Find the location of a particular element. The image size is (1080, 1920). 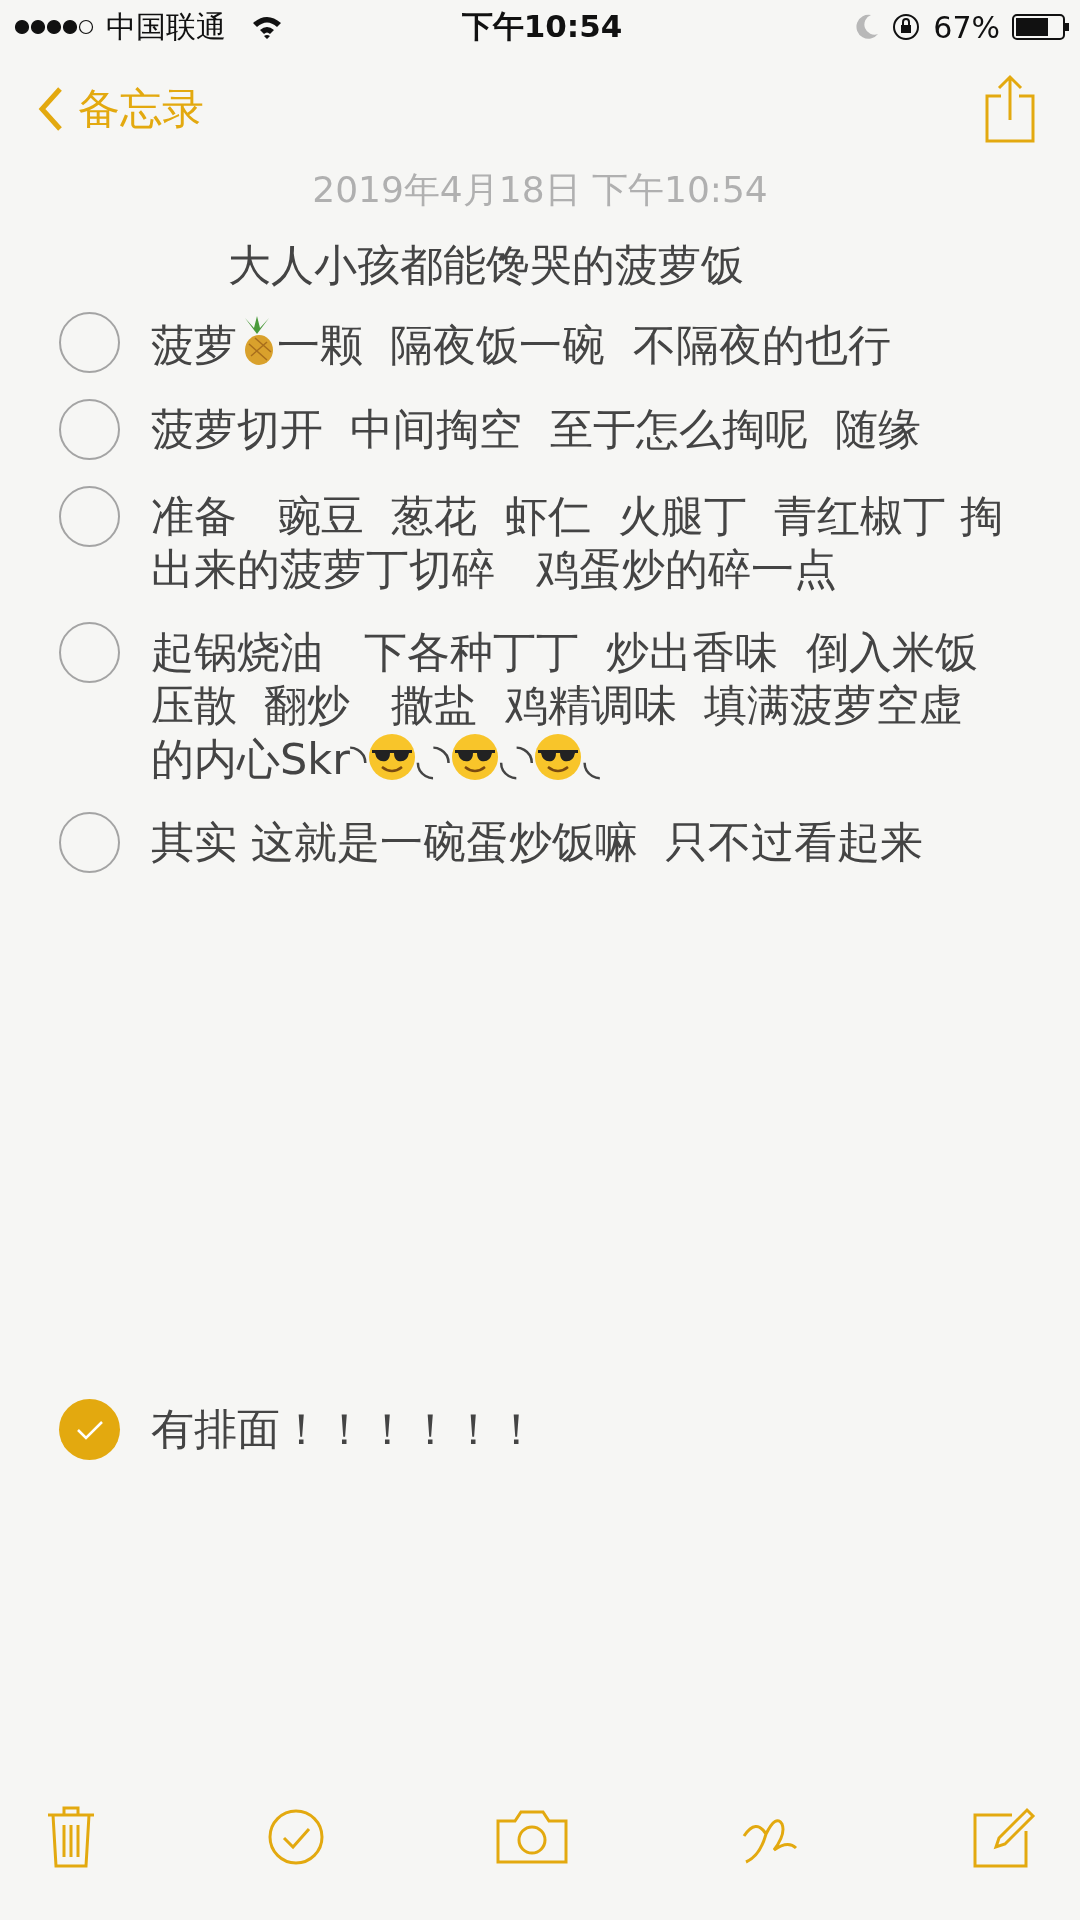

note-title: 大人小孩都能馋哭的菠萝饭 is located at coordinates (486, 265).